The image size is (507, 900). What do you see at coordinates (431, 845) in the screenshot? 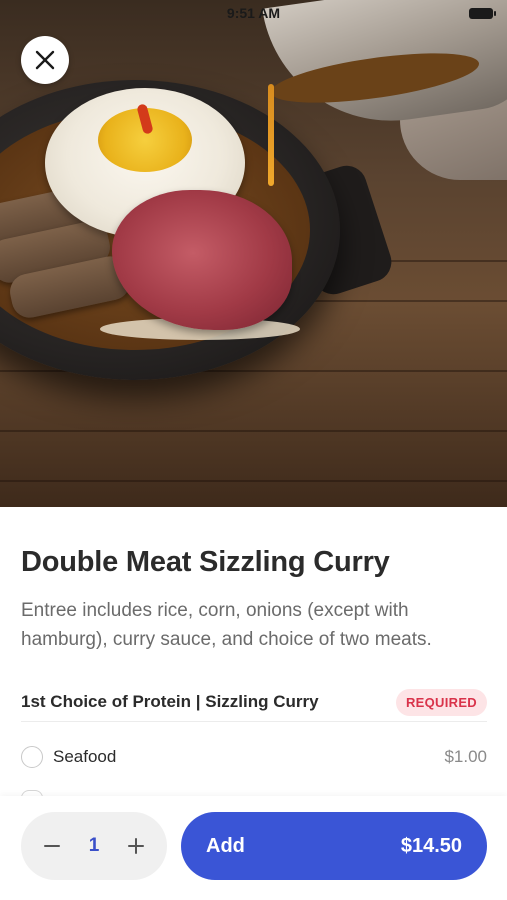
I see `add-button-price: $14.50` at bounding box center [431, 845].